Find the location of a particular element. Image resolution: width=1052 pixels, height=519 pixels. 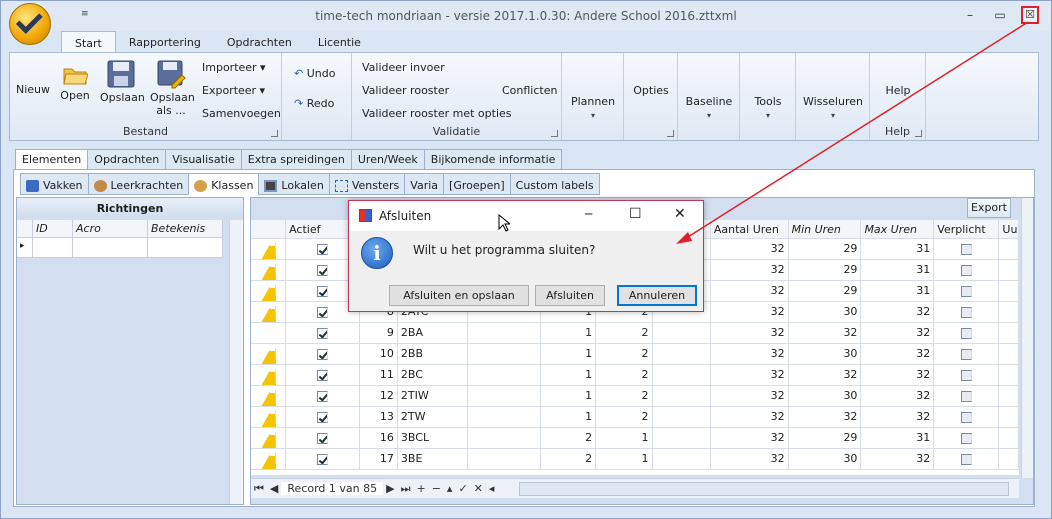

annotation-arrow is located at coordinates (854, 132).